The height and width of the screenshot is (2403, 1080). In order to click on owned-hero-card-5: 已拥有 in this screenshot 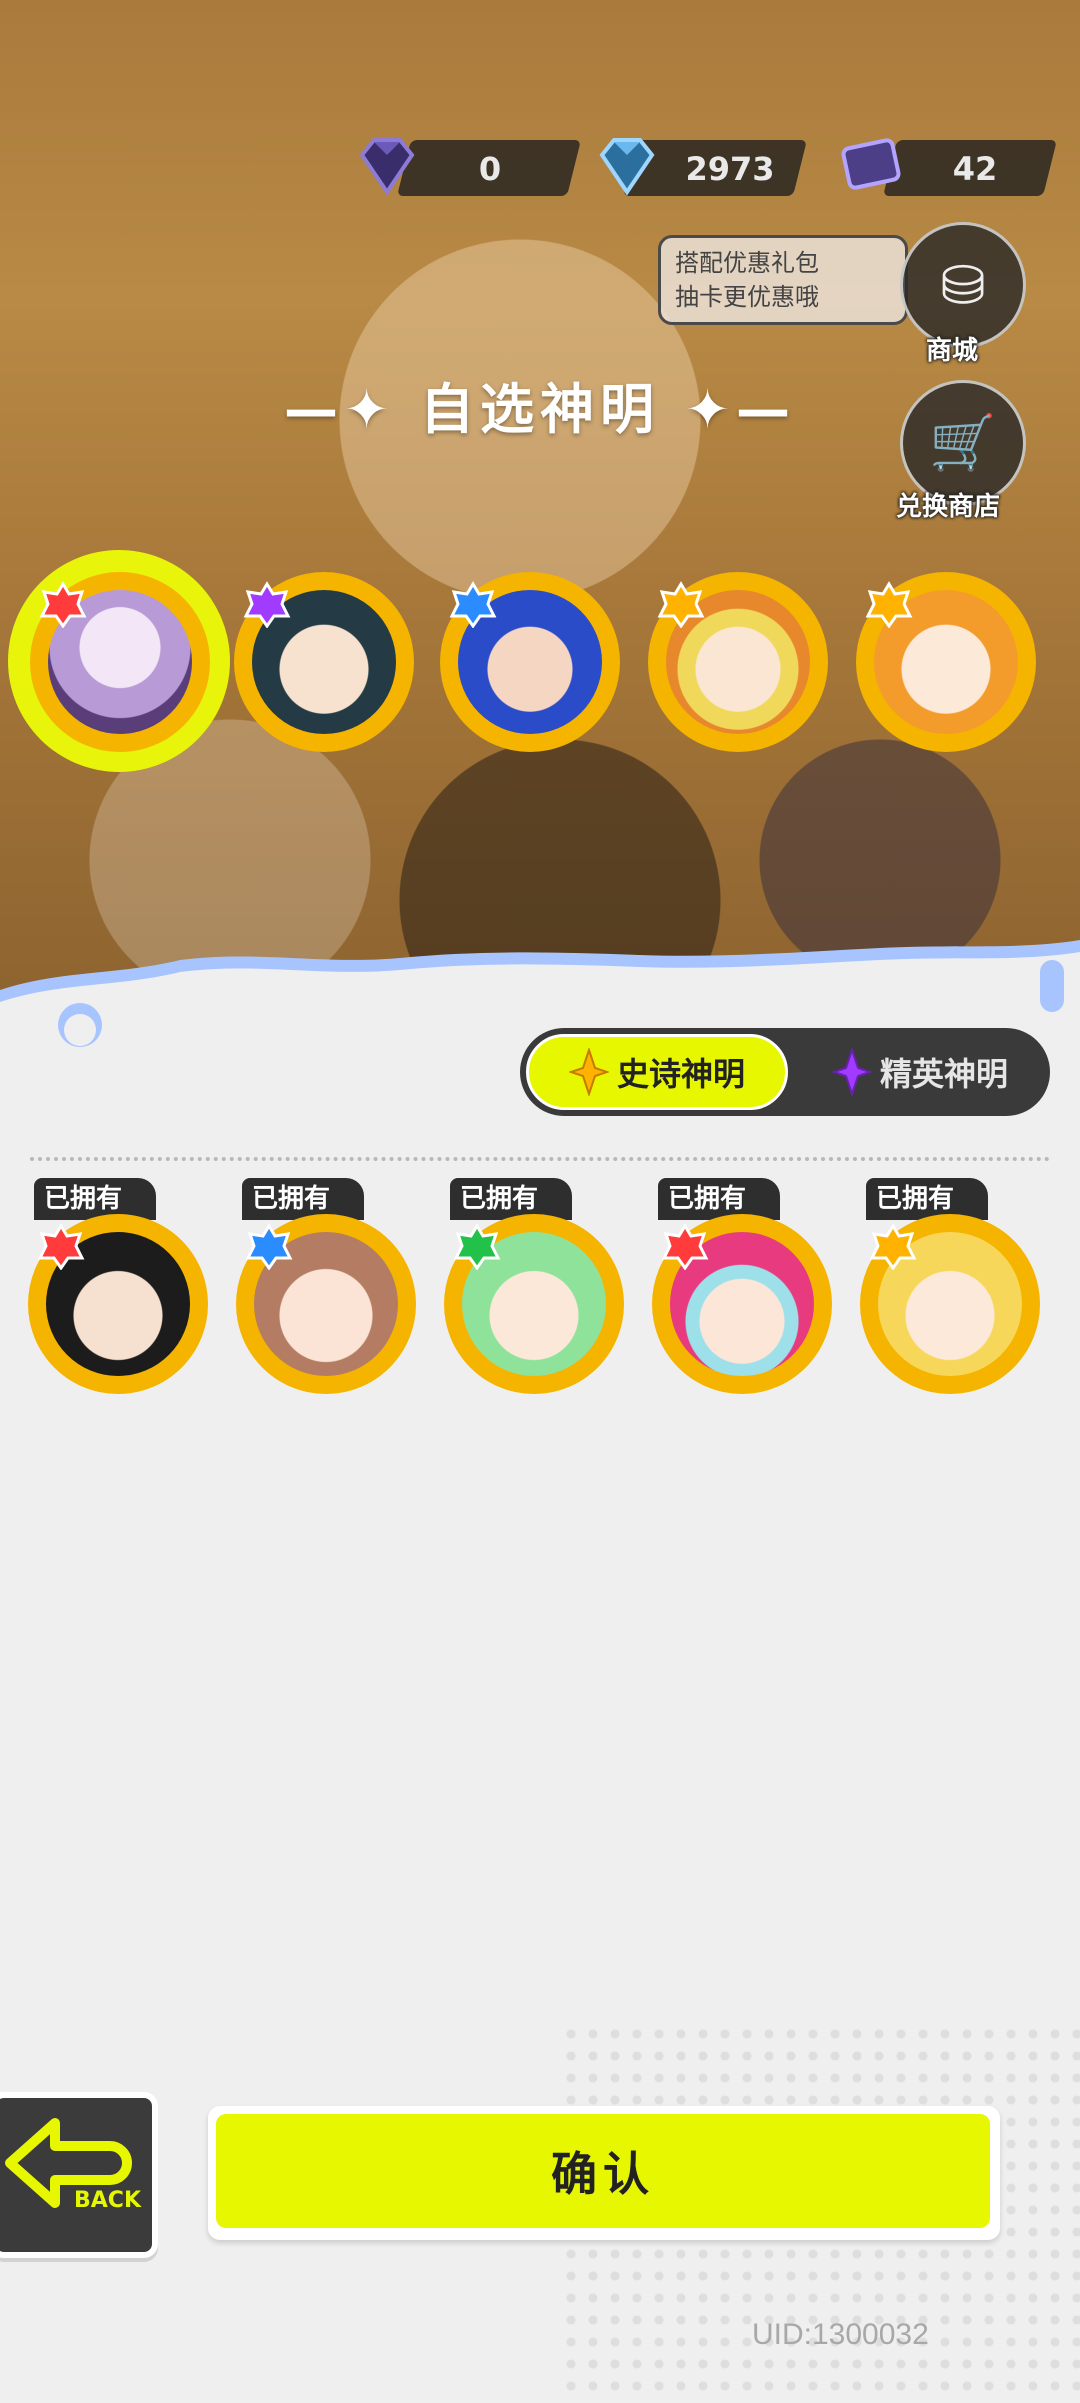, I will do `click(955, 1293)`.